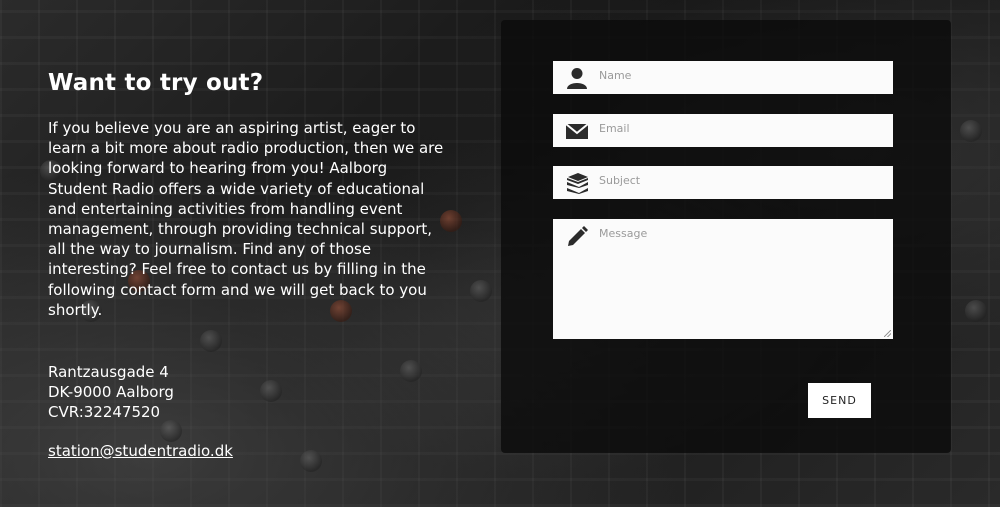 The width and height of the screenshot is (1000, 507). I want to click on message-field: Message, so click(723, 279).